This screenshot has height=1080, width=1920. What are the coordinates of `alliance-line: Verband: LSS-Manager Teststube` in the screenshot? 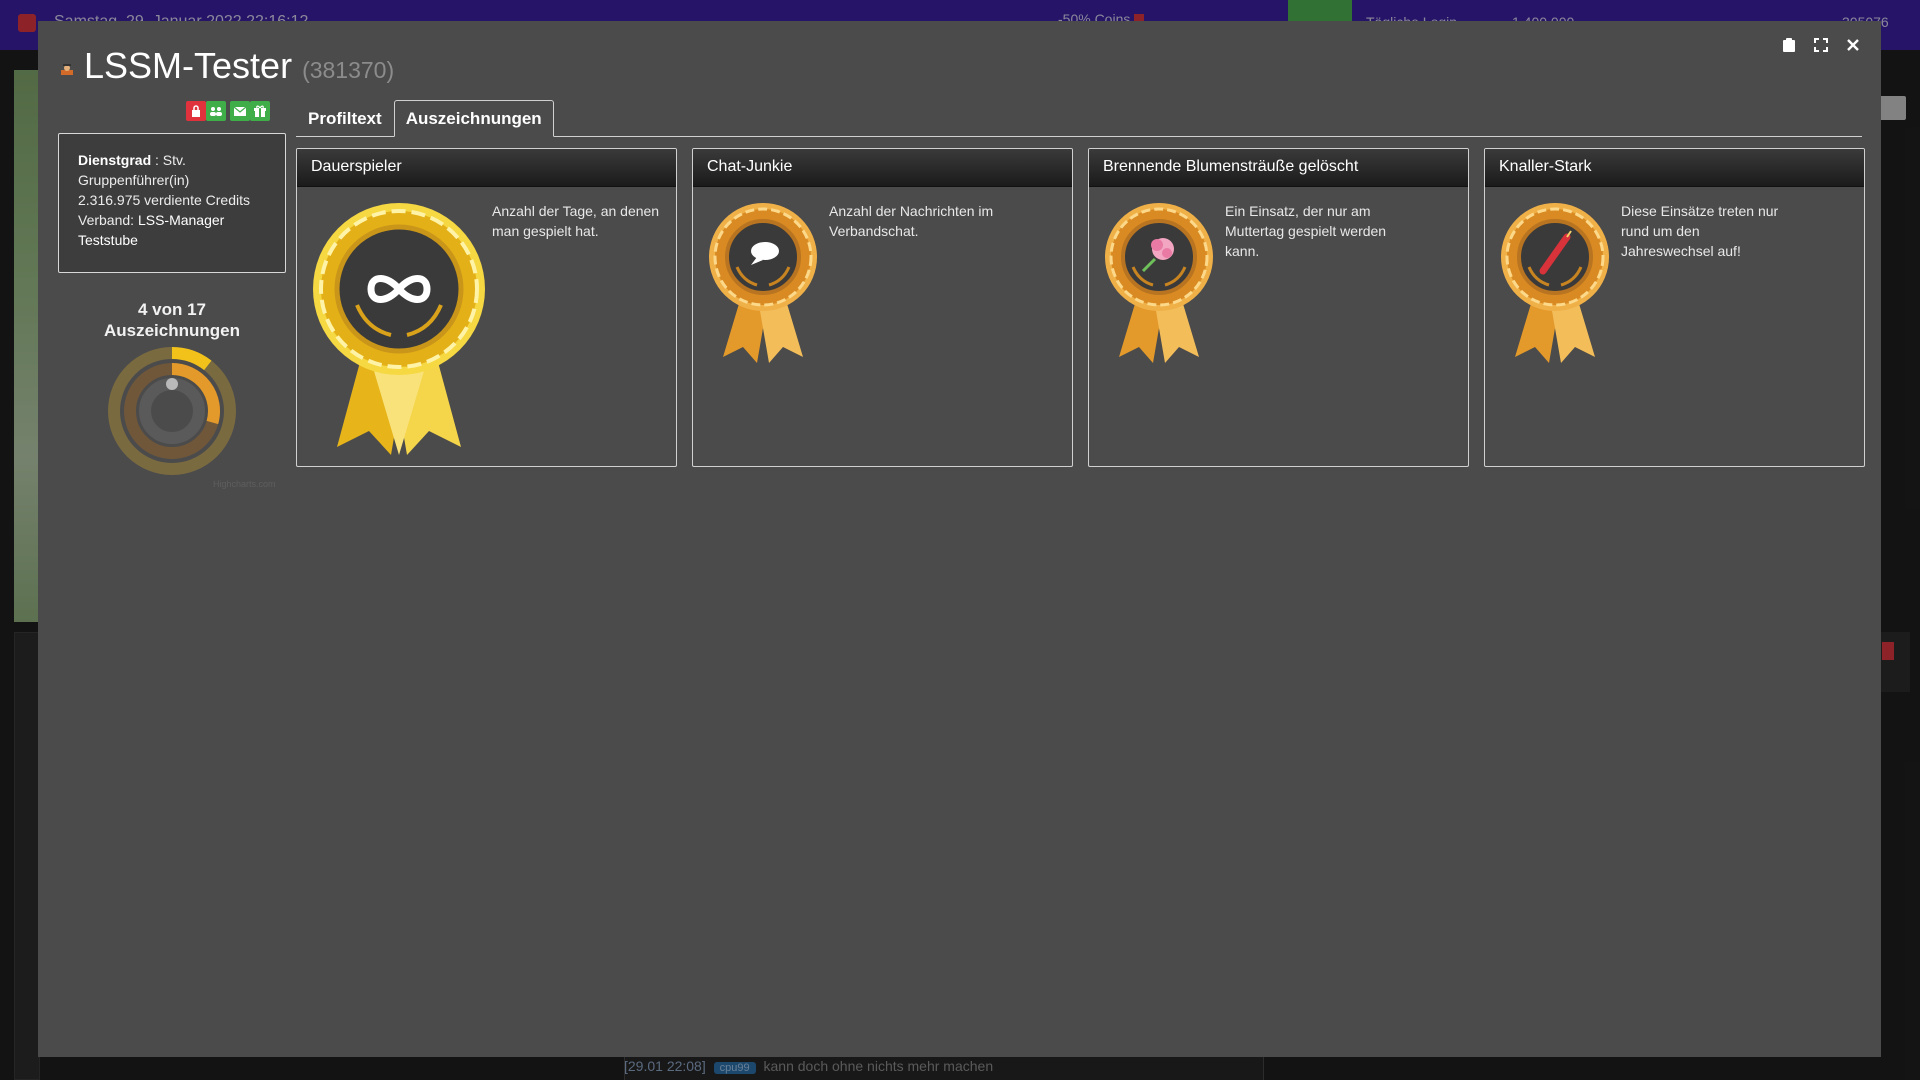 It's located at (172, 230).